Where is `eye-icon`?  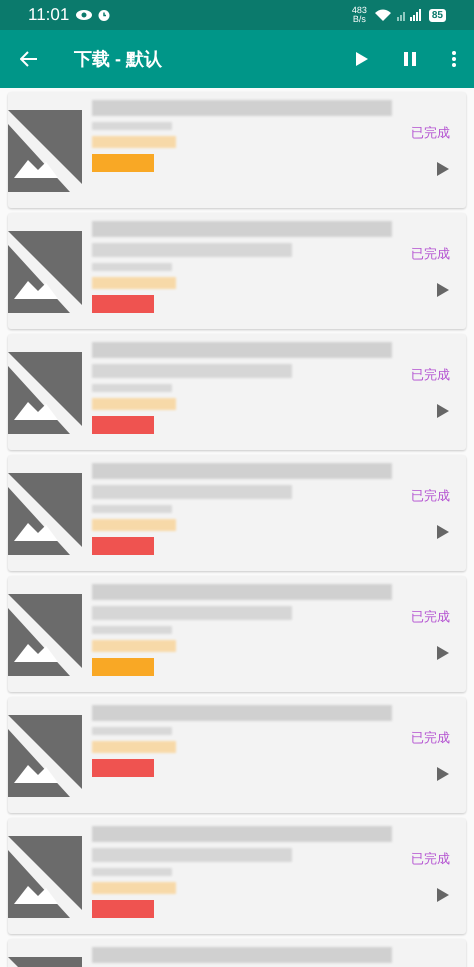
eye-icon is located at coordinates (84, 15).